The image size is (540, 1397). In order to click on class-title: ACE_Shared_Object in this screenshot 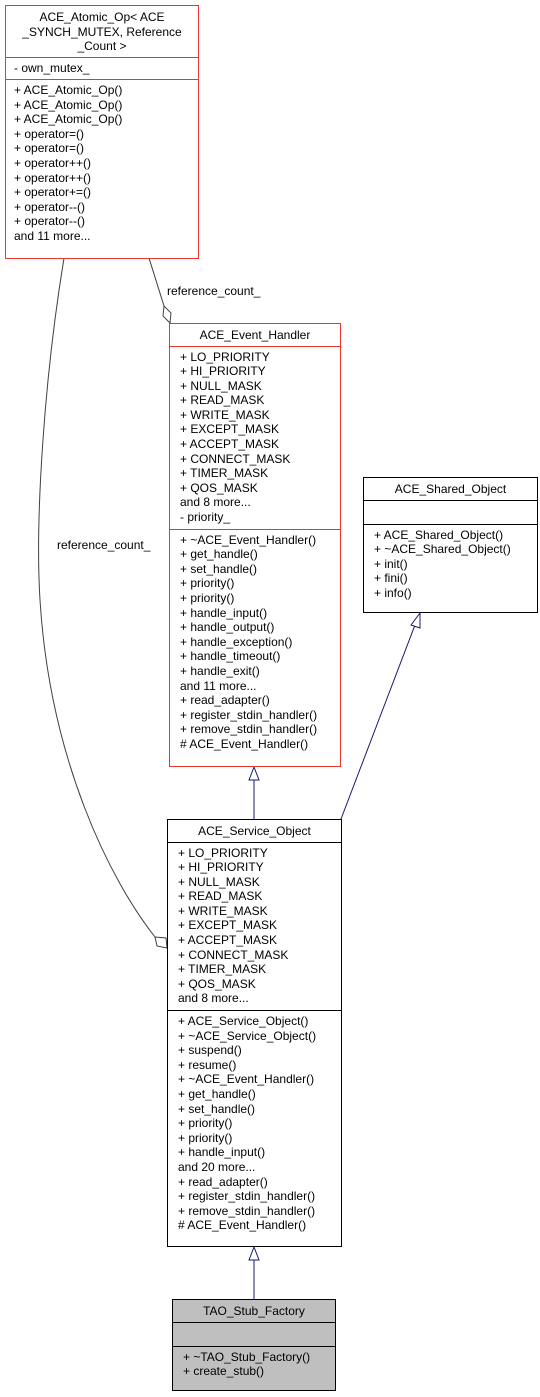, I will do `click(450, 489)`.